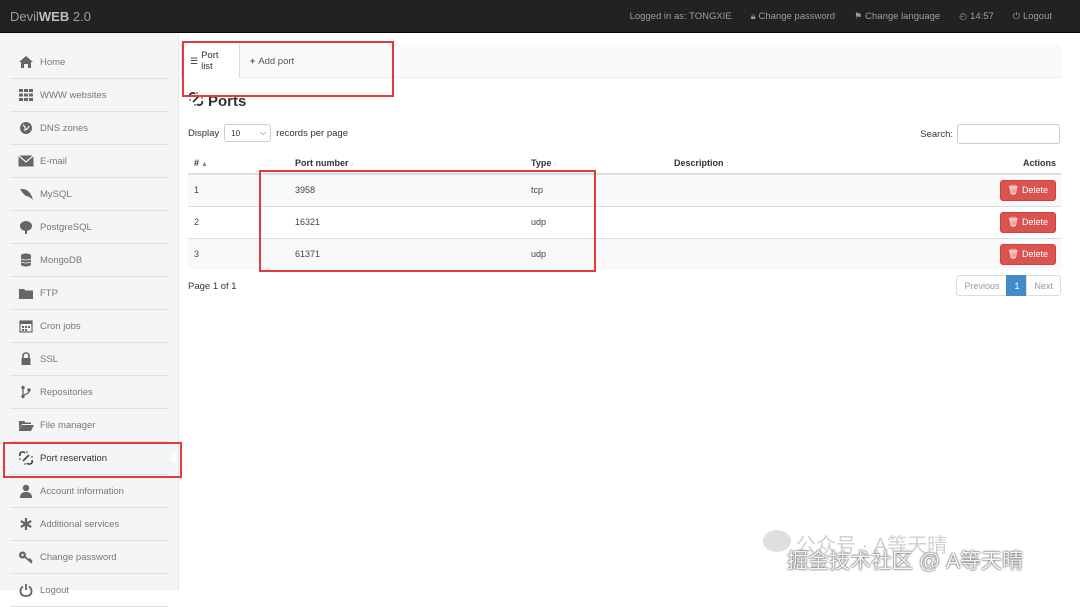  I want to click on logout-link: ⏻ Logout, so click(1032, 16).